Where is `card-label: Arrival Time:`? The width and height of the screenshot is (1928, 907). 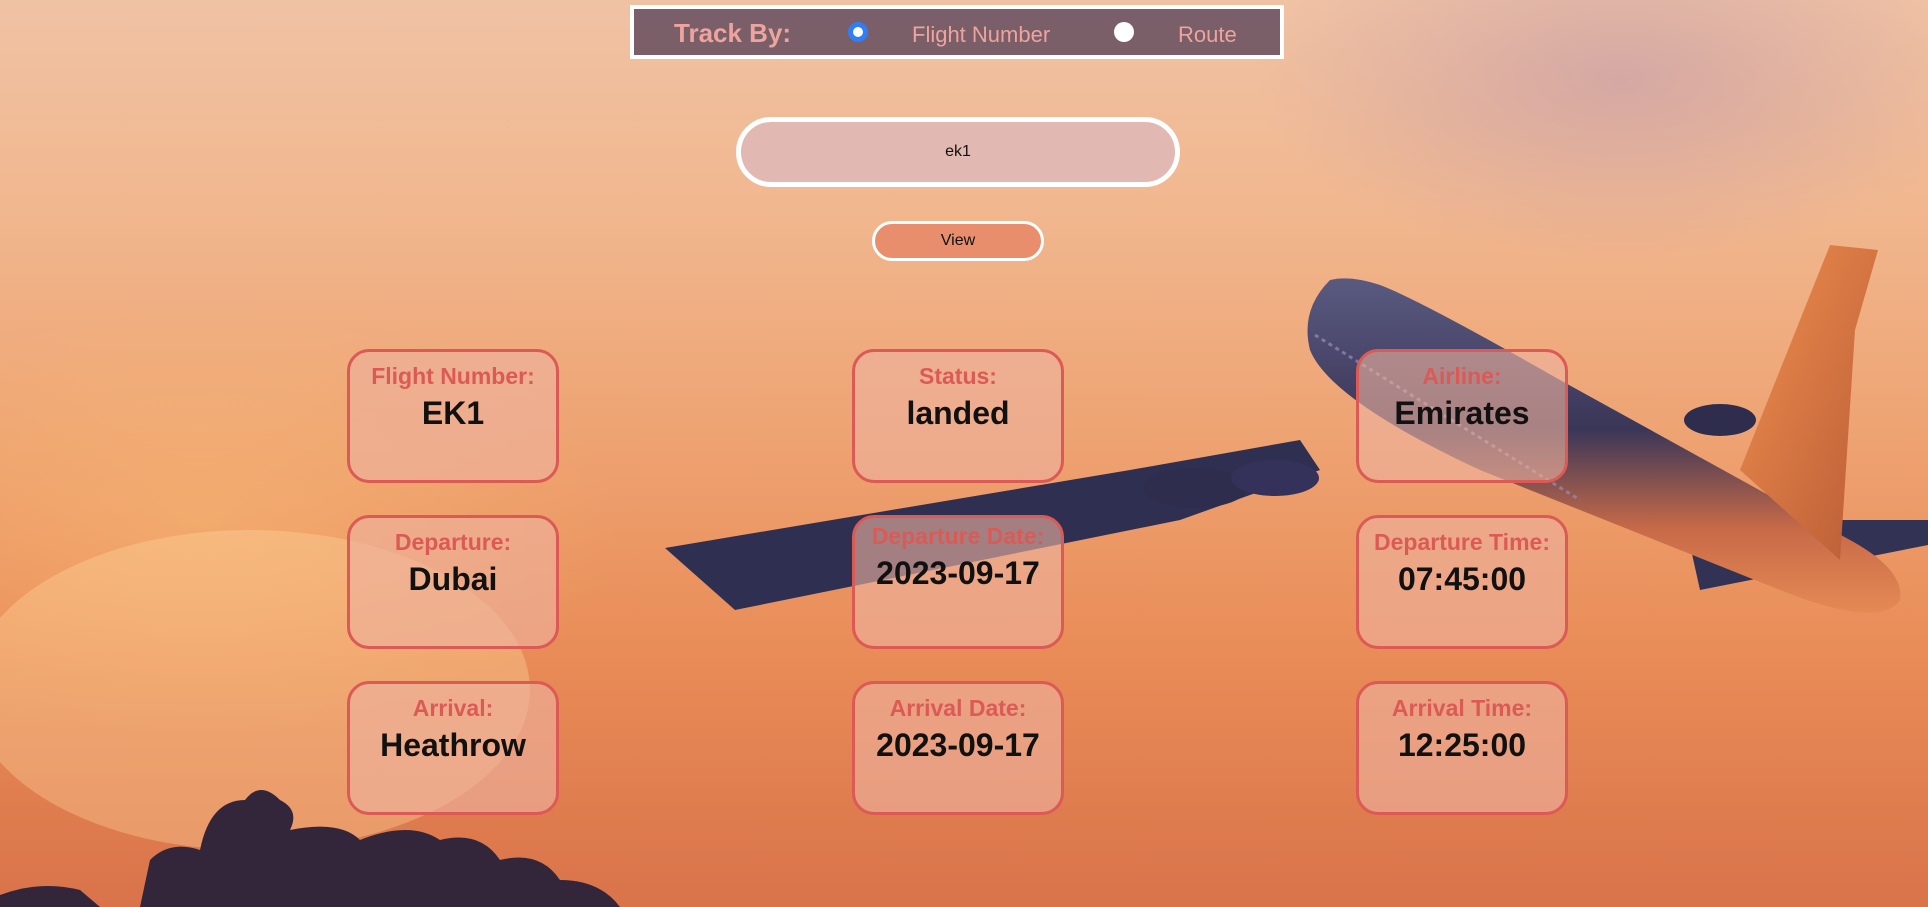
card-label: Arrival Time: is located at coordinates (1462, 708).